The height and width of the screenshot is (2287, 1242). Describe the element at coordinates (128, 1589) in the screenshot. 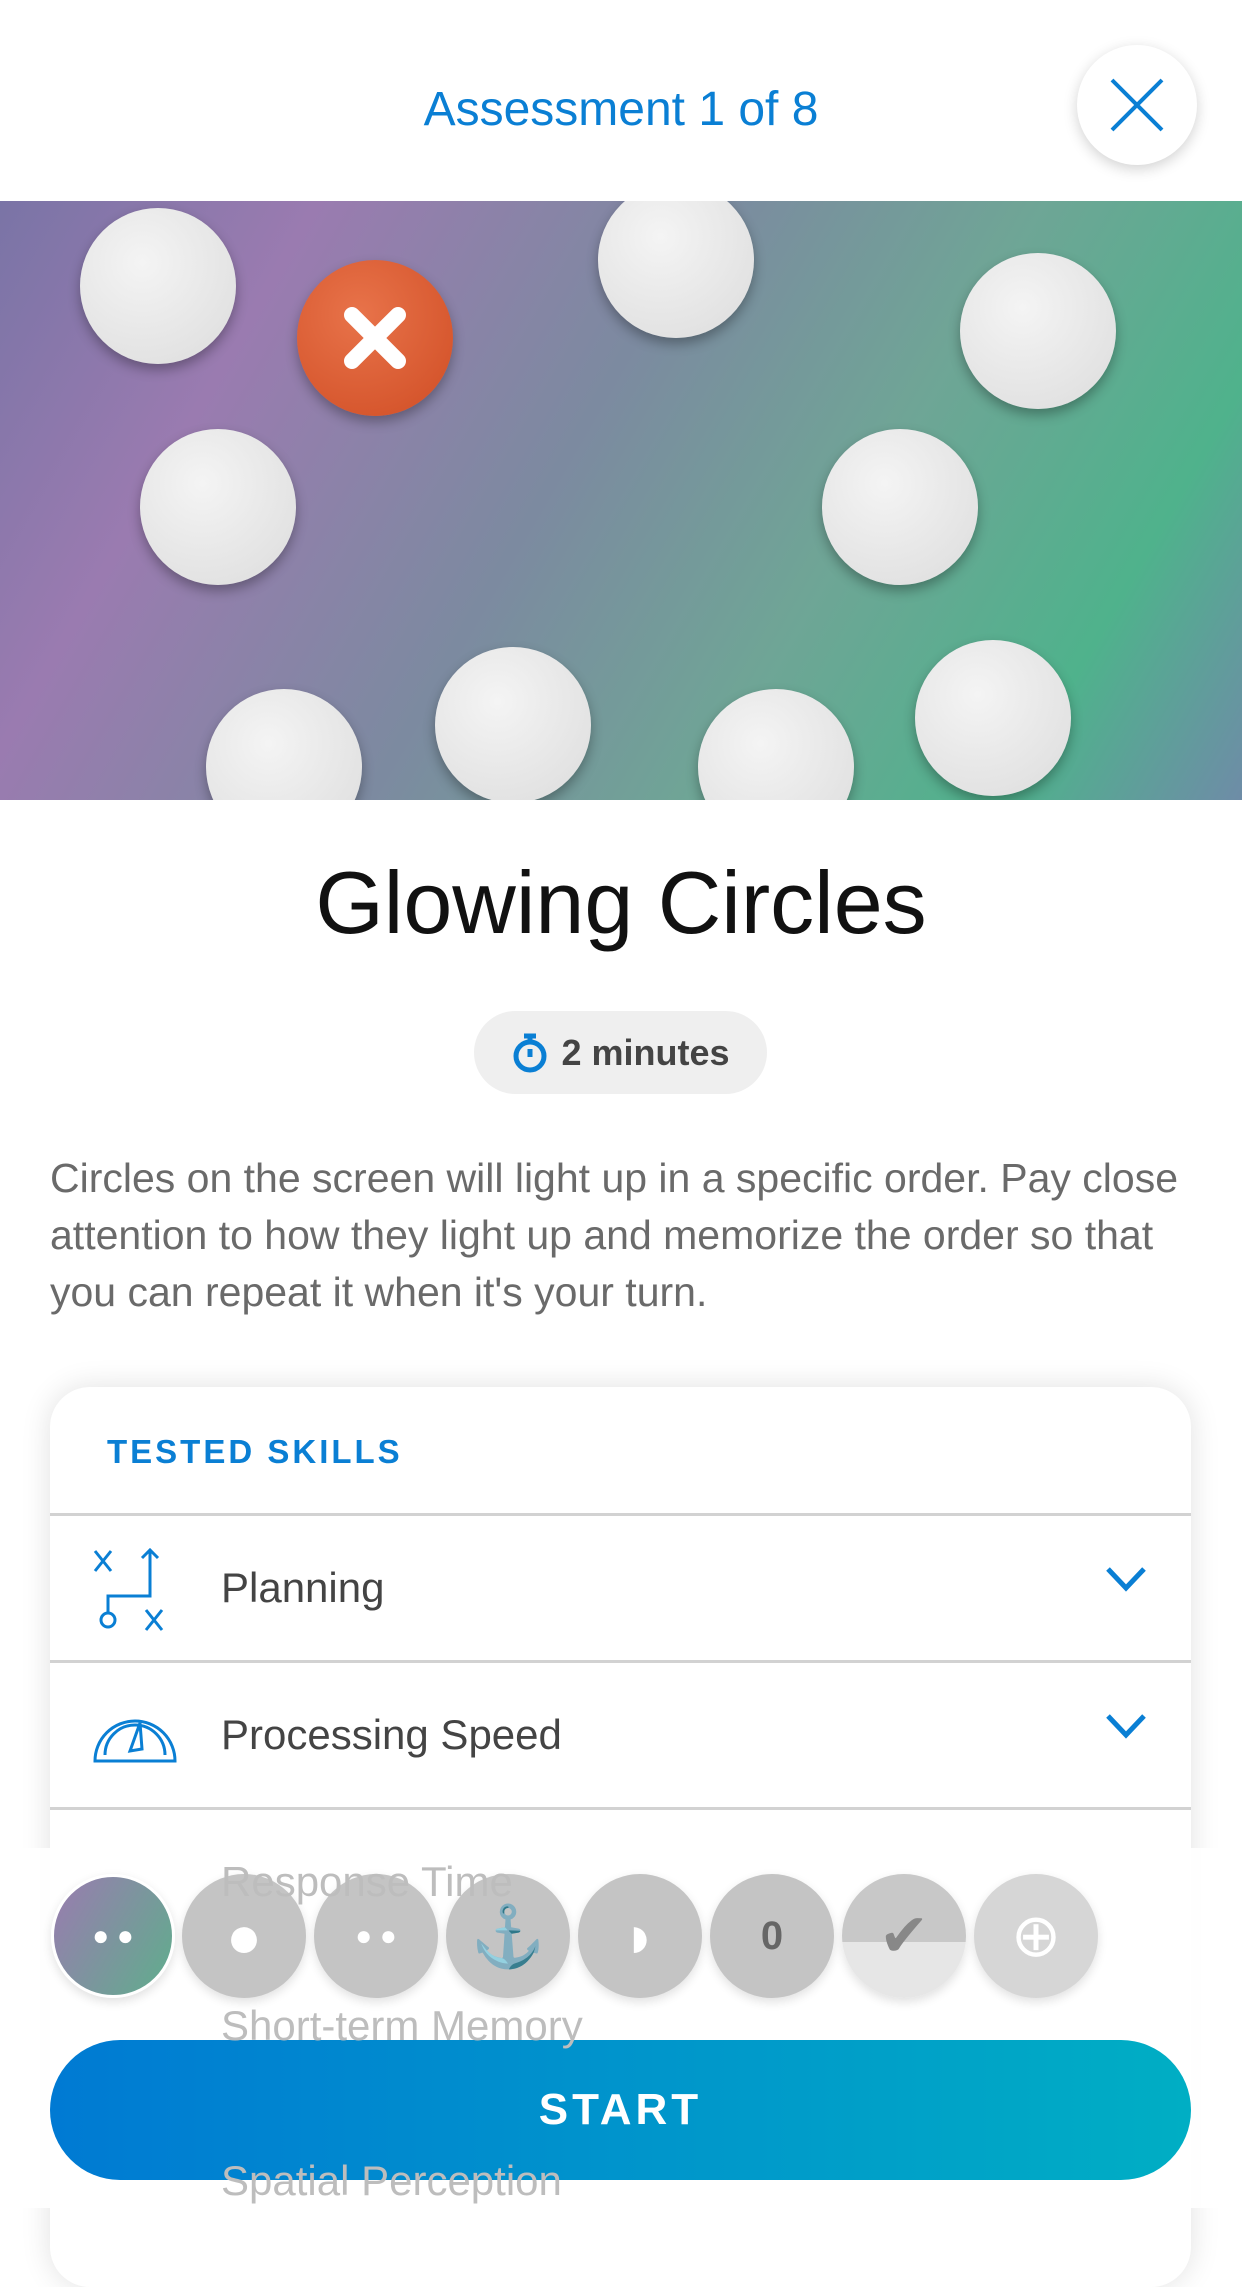

I see `planning-icon` at that location.